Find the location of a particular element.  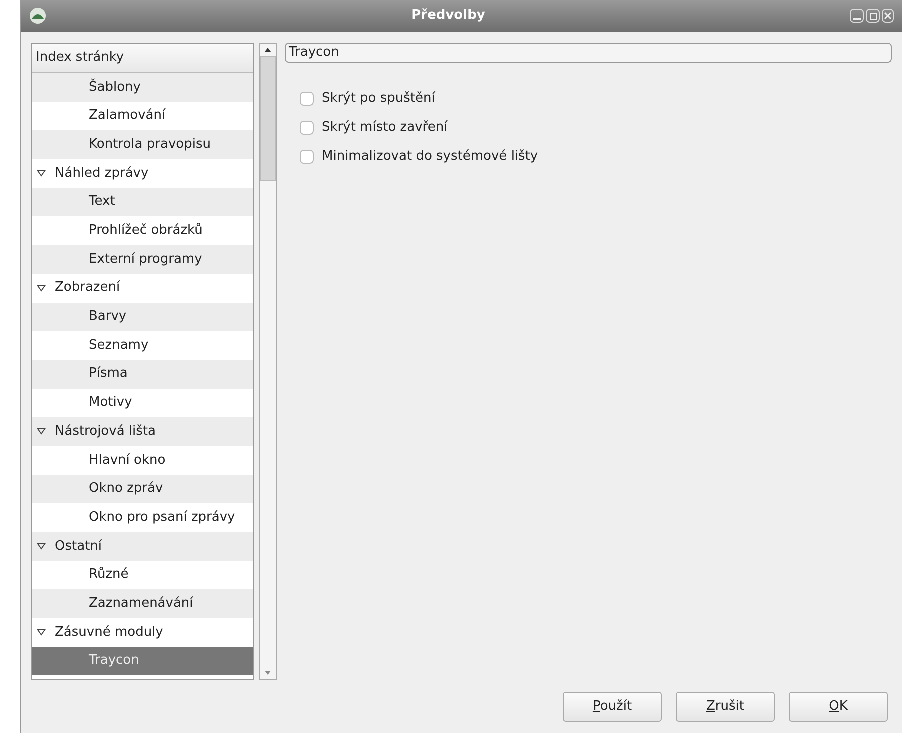

tree-item: Externí programy is located at coordinates (142, 259).